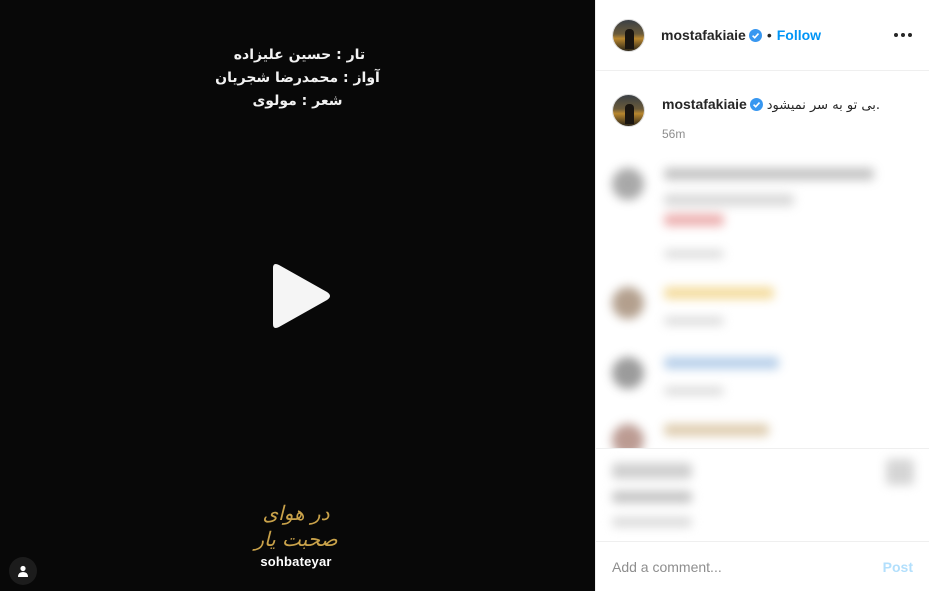  Describe the element at coordinates (299, 55) in the screenshot. I see `credit-line: تار : حسین علیزاده` at that location.